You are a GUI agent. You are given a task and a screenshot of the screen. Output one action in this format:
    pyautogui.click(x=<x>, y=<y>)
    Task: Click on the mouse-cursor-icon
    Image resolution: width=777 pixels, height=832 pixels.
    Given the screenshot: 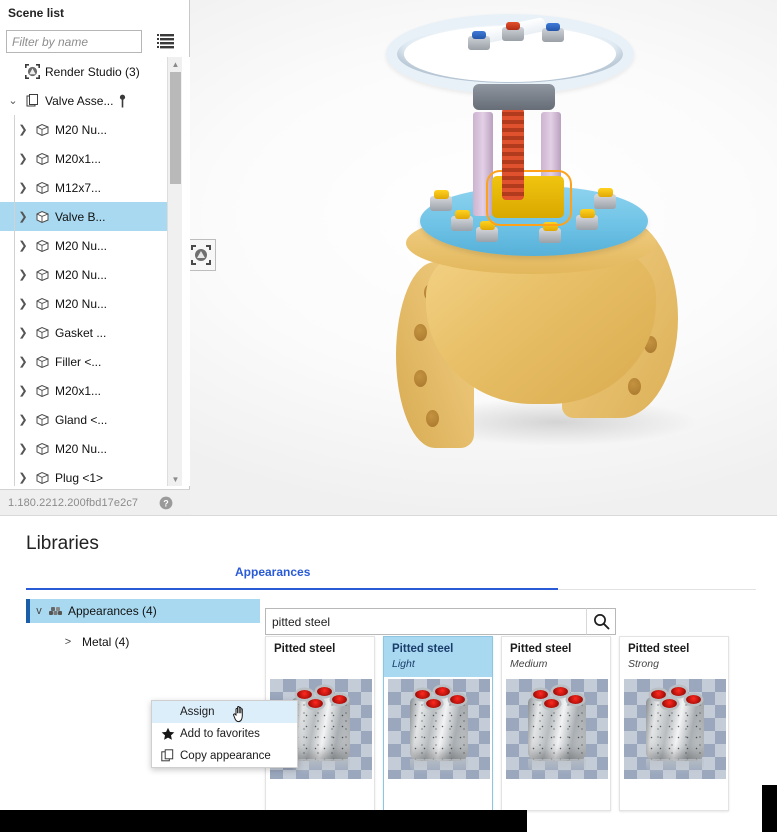 What is the action you would take?
    pyautogui.click(x=241, y=715)
    